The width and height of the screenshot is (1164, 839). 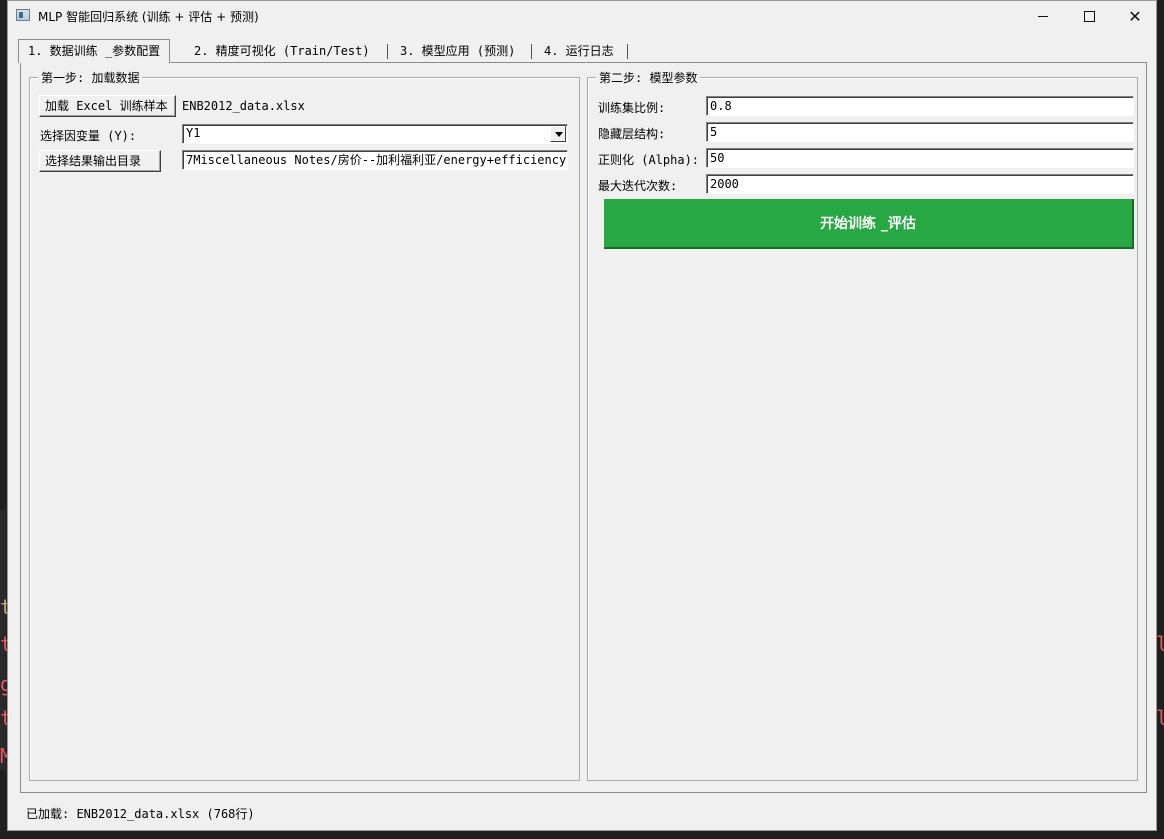 I want to click on maximize-button, so click(x=1089, y=16).